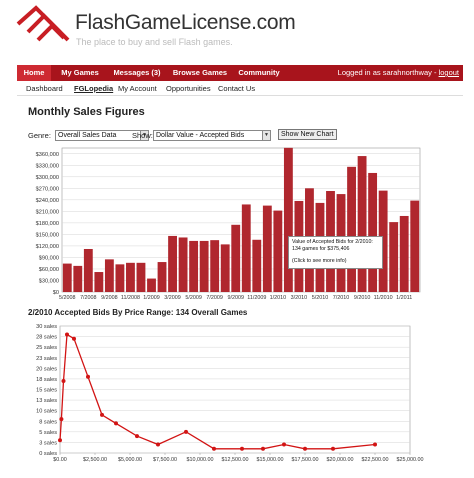  Describe the element at coordinates (307, 134) in the screenshot. I see `show-new-chart-button: Show New Chart` at that location.